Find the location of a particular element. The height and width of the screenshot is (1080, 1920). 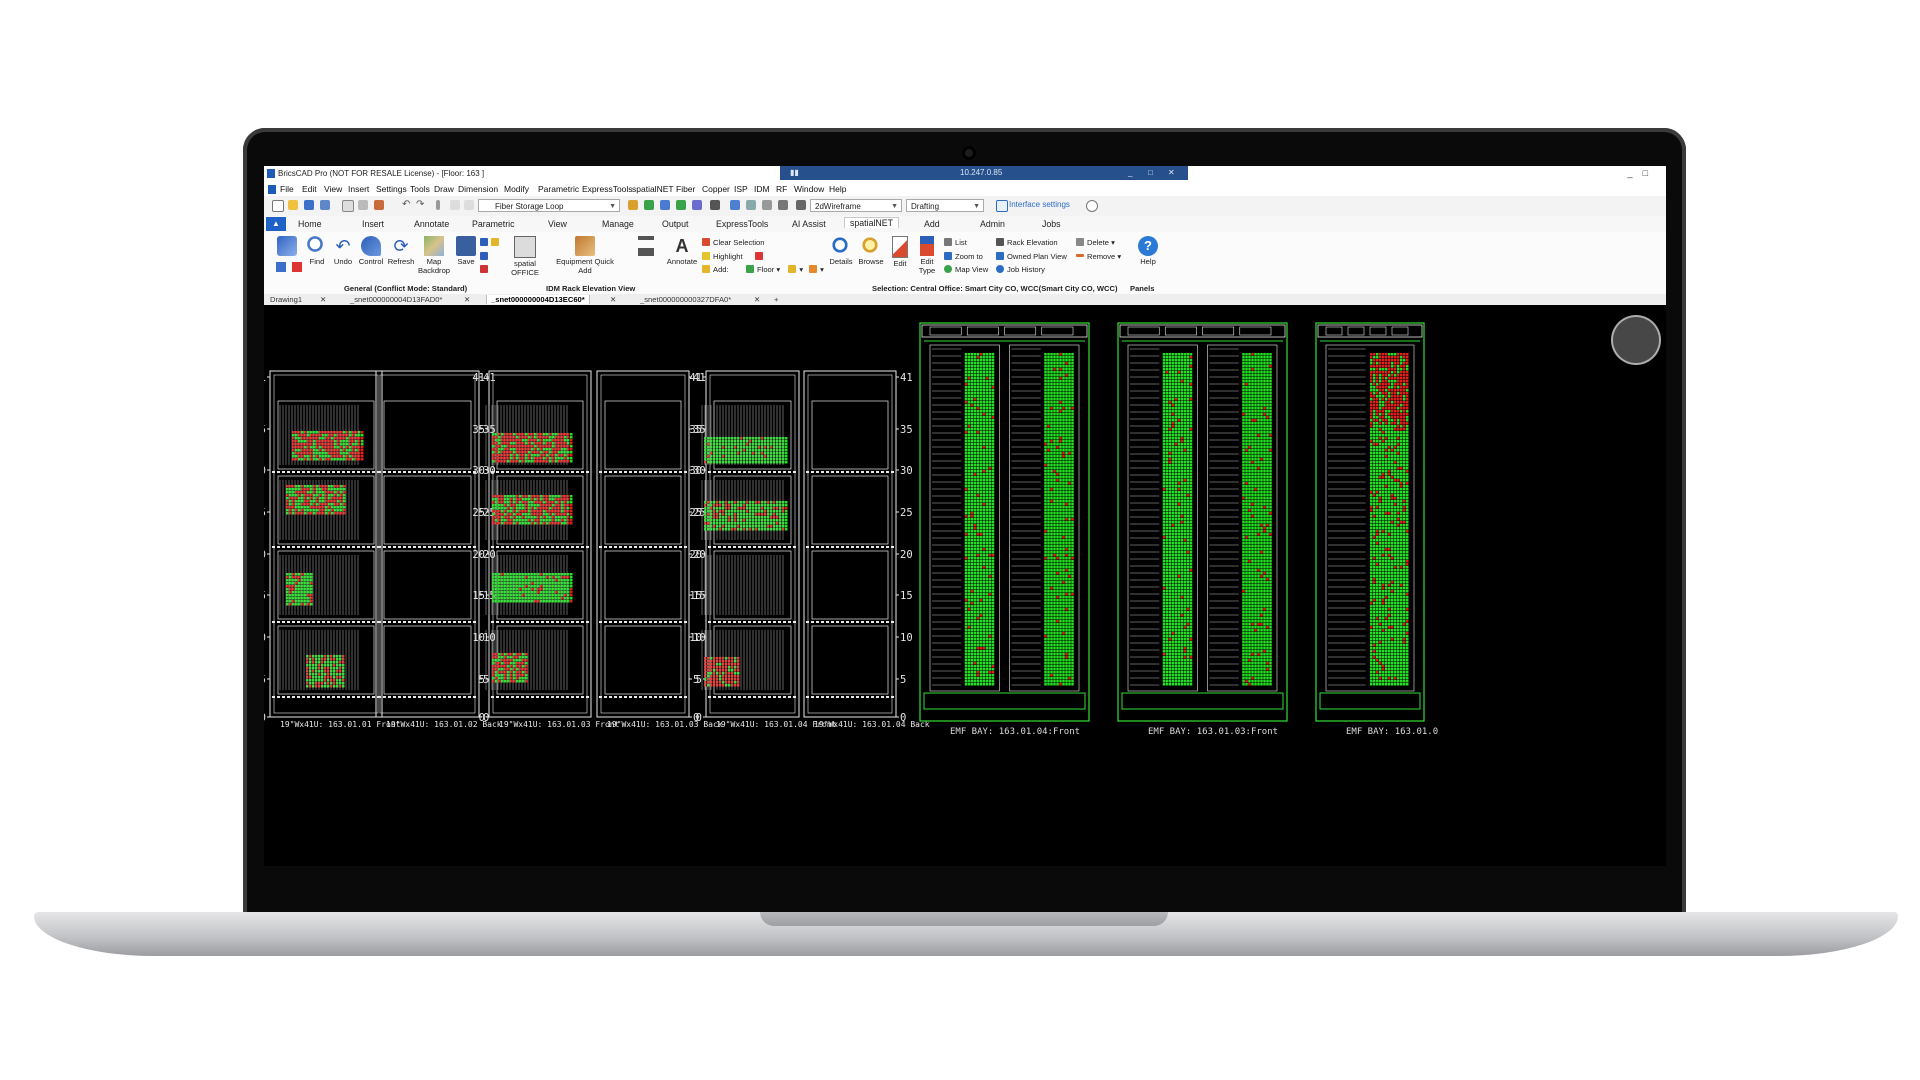

gear-icon is located at coordinates (767, 205).